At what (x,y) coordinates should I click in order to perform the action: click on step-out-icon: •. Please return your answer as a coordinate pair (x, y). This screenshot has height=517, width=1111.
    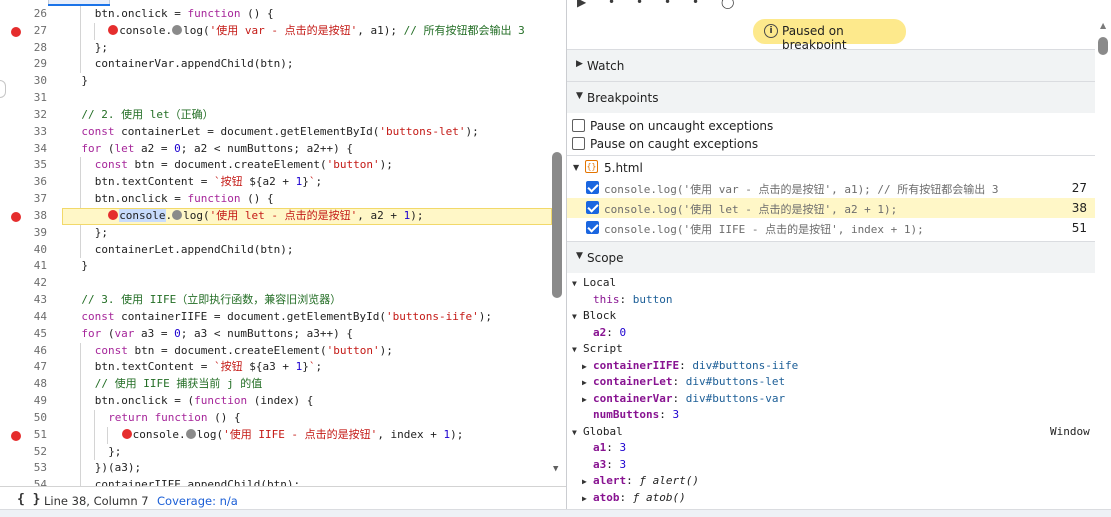
    Looking at the image, I should click on (667, 4).